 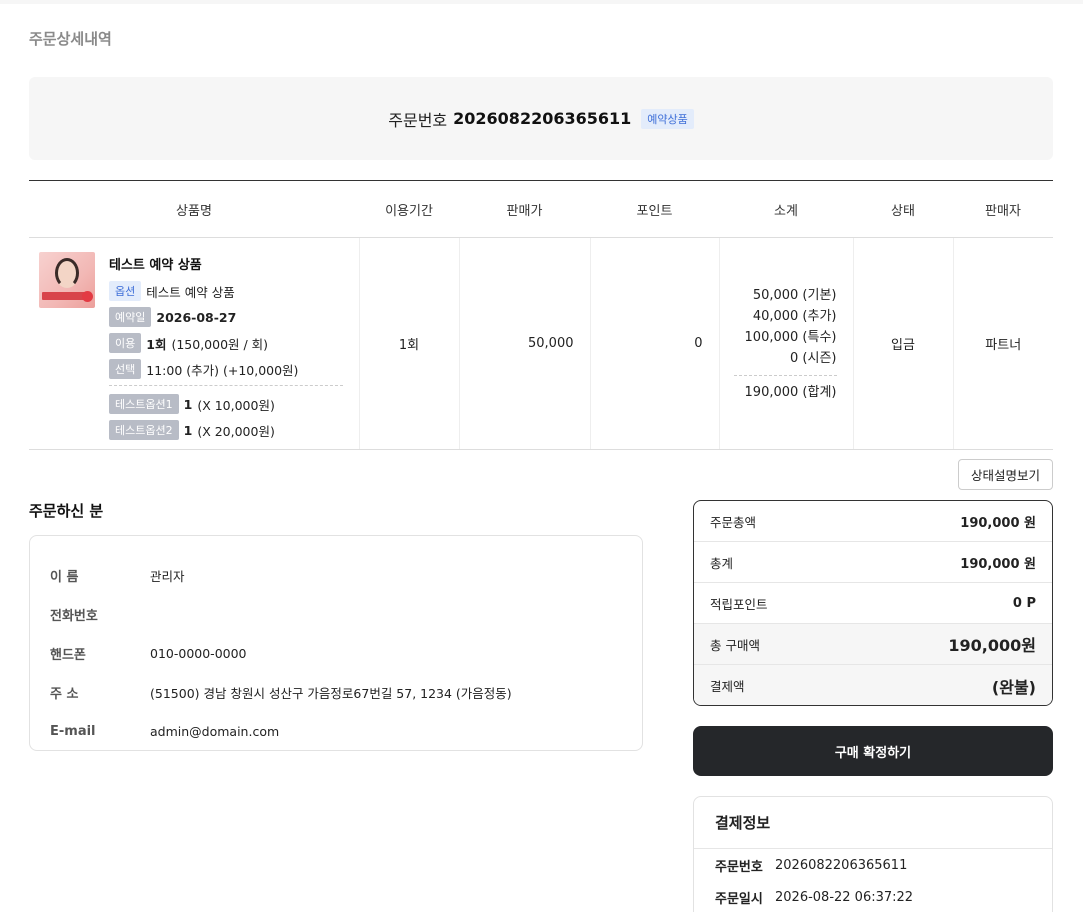 What do you see at coordinates (167, 576) in the screenshot?
I see `orderer-name-value: 관리자` at bounding box center [167, 576].